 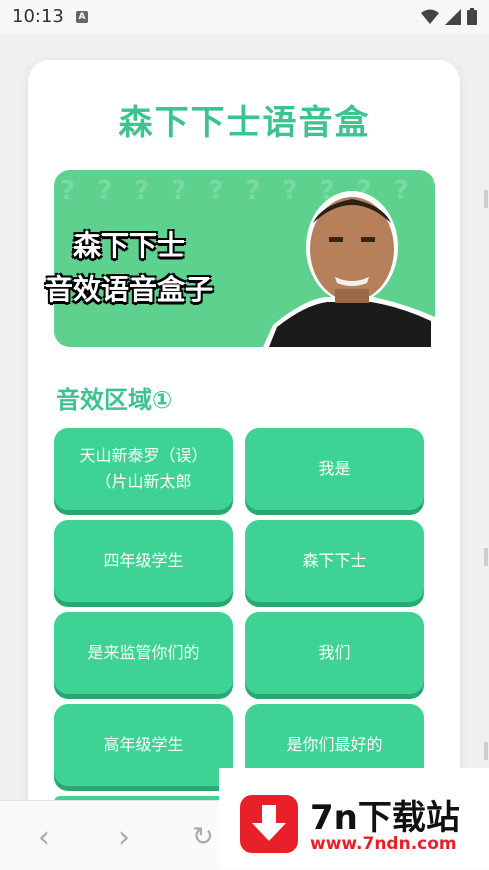 I want to click on sound-button-label: 四年级学生, so click(x=143, y=560).